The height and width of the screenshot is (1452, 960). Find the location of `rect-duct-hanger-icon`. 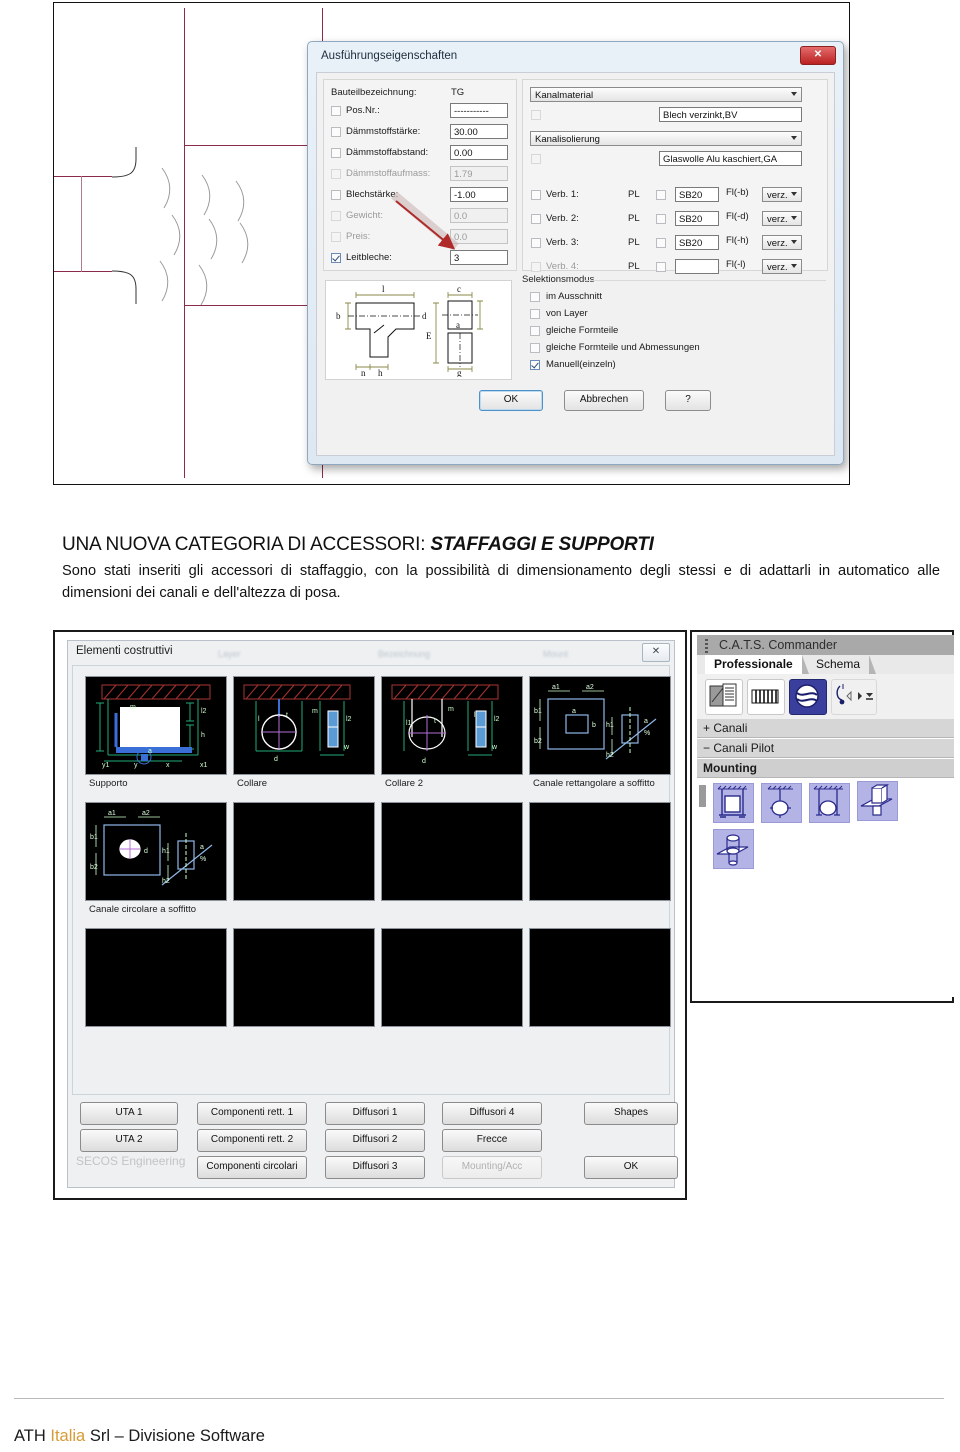

rect-duct-hanger-icon is located at coordinates (733, 803).